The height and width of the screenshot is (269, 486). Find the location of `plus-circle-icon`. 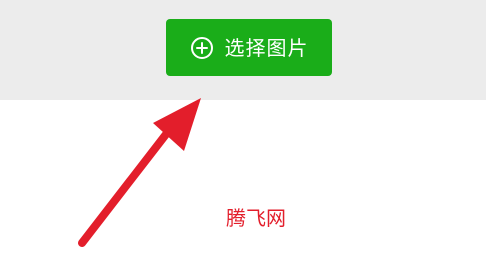

plus-circle-icon is located at coordinates (202, 48).